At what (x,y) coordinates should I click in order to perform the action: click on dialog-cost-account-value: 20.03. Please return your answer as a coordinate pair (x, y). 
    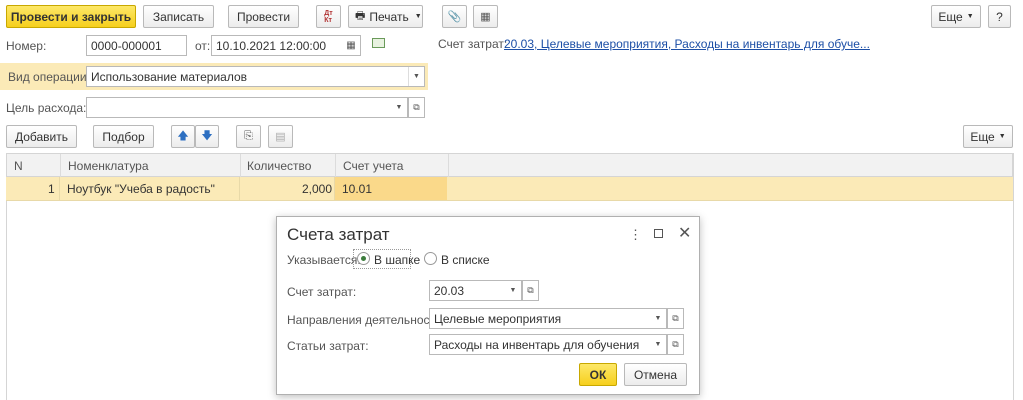
    Looking at the image, I should click on (449, 290).